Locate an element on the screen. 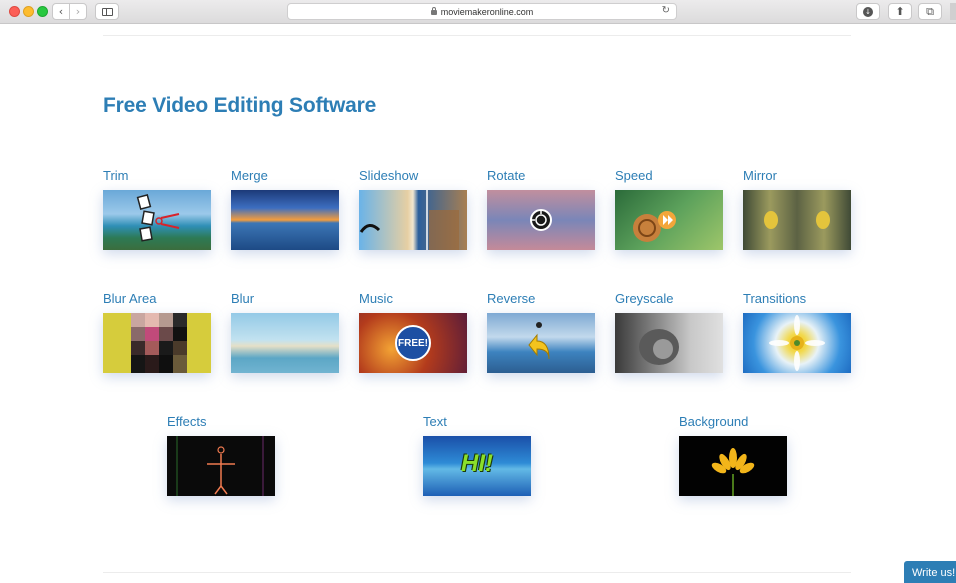 The image size is (956, 583). tool-label: Blur Area is located at coordinates (158, 300).